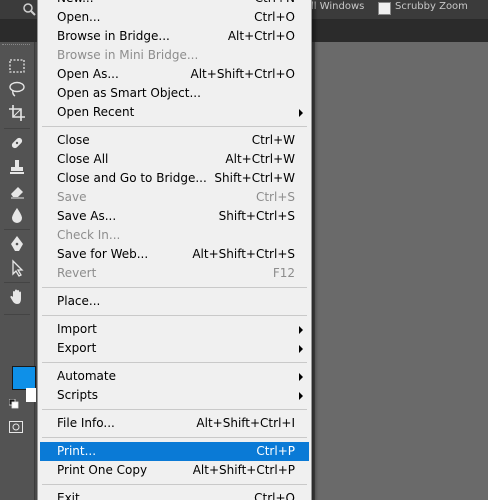 This screenshot has height=500, width=488. What do you see at coordinates (17, 244) in the screenshot?
I see `pen-icon` at bounding box center [17, 244].